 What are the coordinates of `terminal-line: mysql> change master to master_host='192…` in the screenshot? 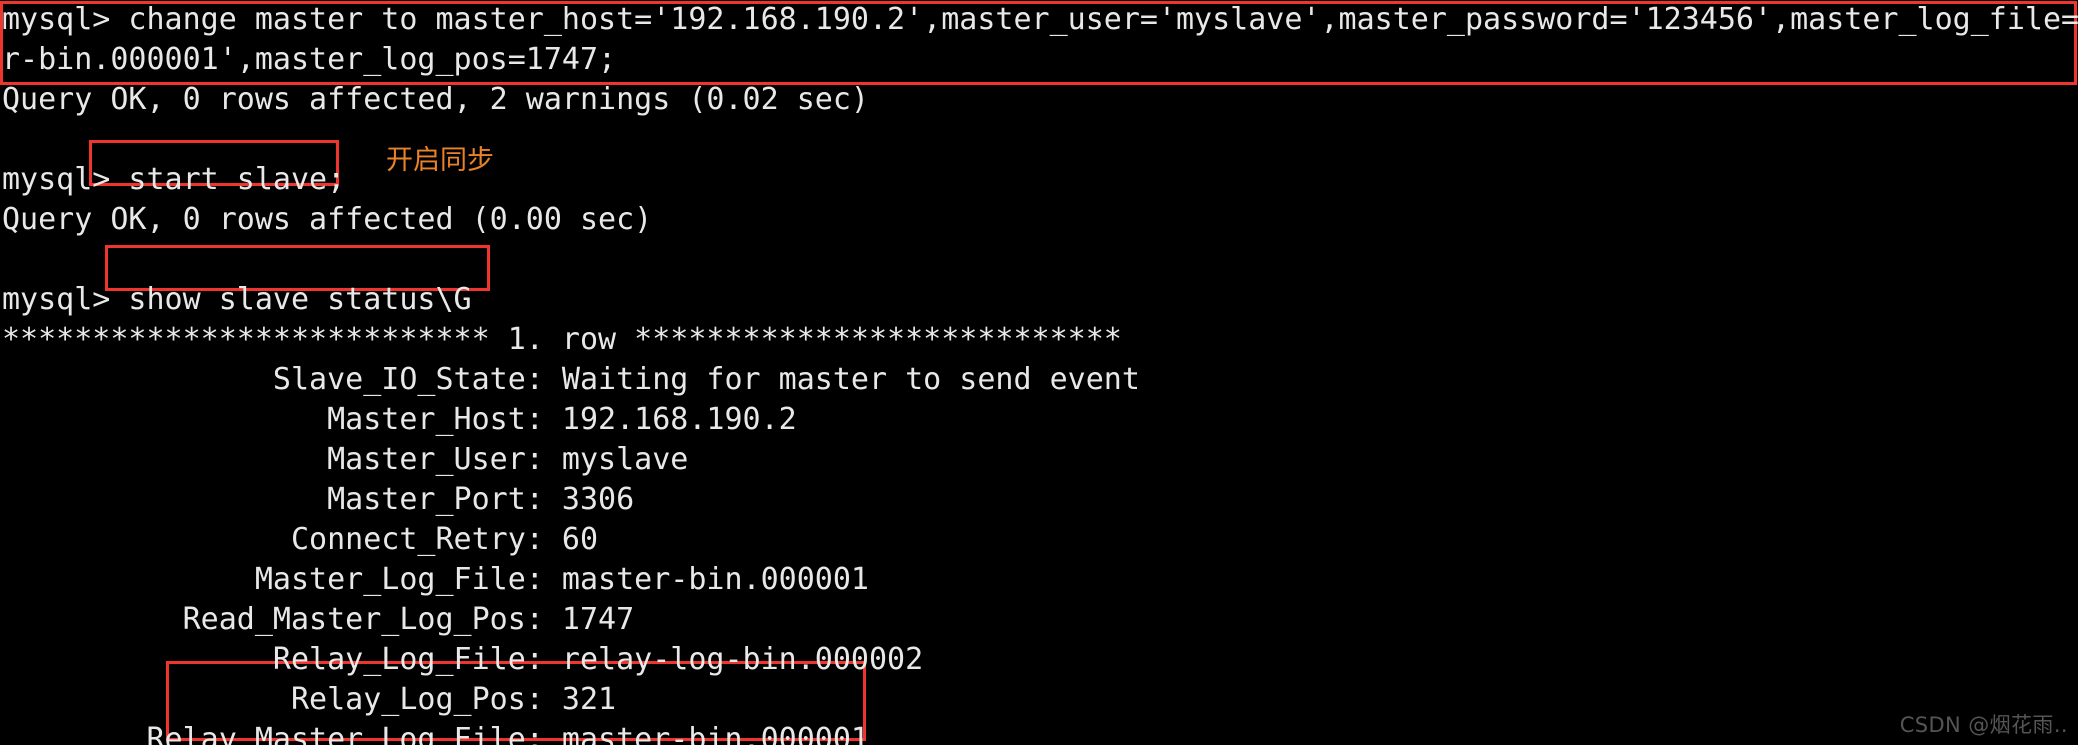 It's located at (1040, 19).